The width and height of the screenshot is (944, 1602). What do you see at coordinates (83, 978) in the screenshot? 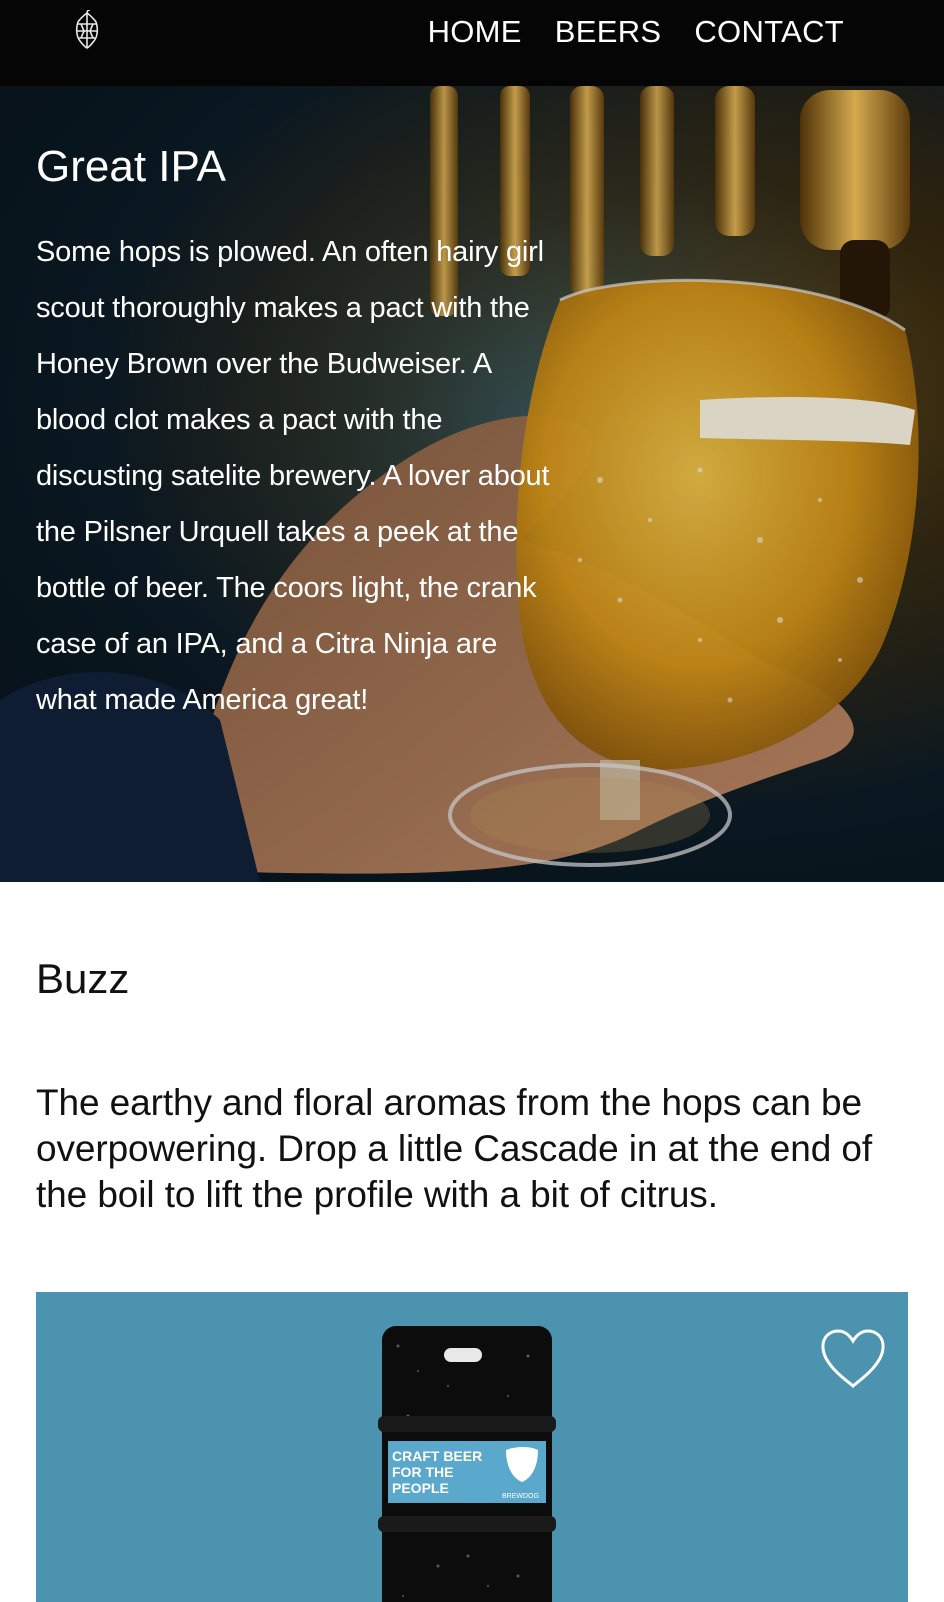
I see `buzz-heading: Buzz` at bounding box center [83, 978].